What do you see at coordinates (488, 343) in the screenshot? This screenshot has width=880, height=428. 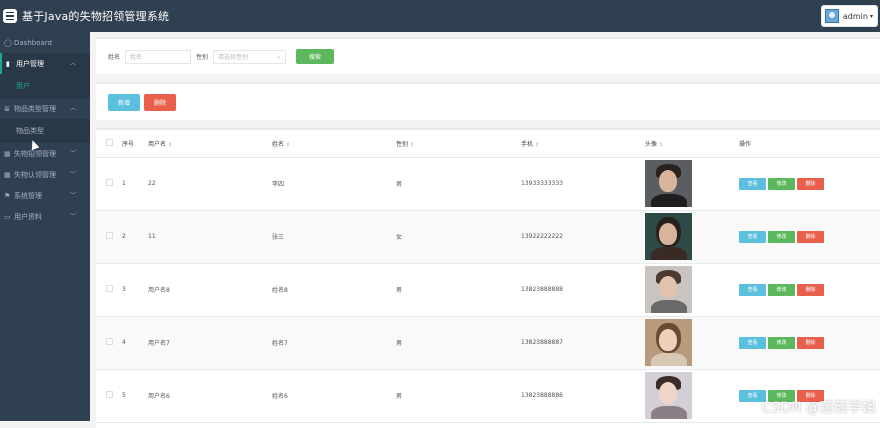 I see `table-row: 4 用户名7 姓名7 男 13823888887 查看 修改 删除` at bounding box center [488, 343].